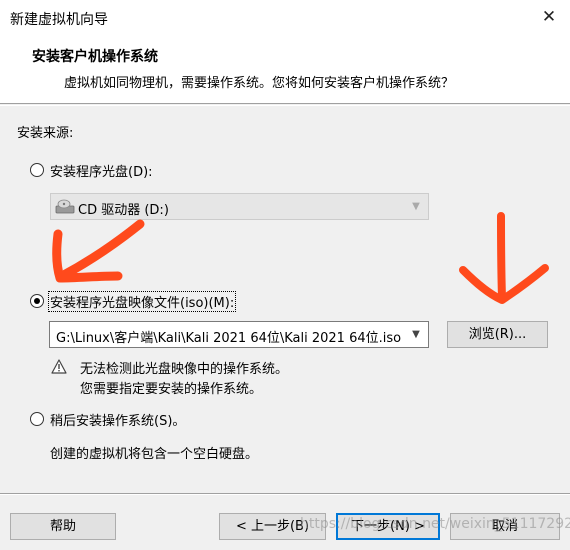  Describe the element at coordinates (63, 526) in the screenshot. I see `help-button: 帮助` at that location.